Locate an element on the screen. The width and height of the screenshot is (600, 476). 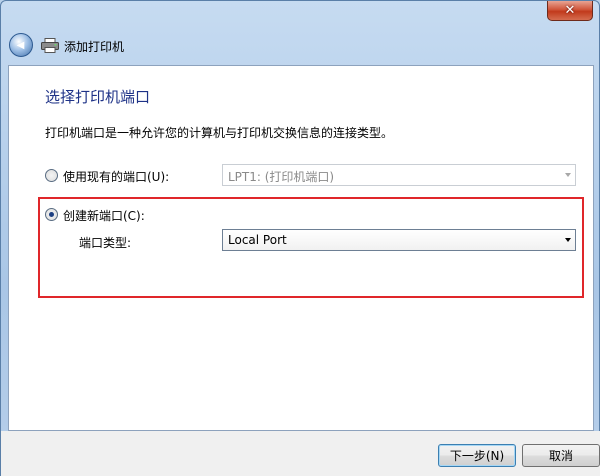
page-description: 打印机端口是一种允许您的计算机与打印机交换信息的连接类型。 is located at coordinates (219, 133).